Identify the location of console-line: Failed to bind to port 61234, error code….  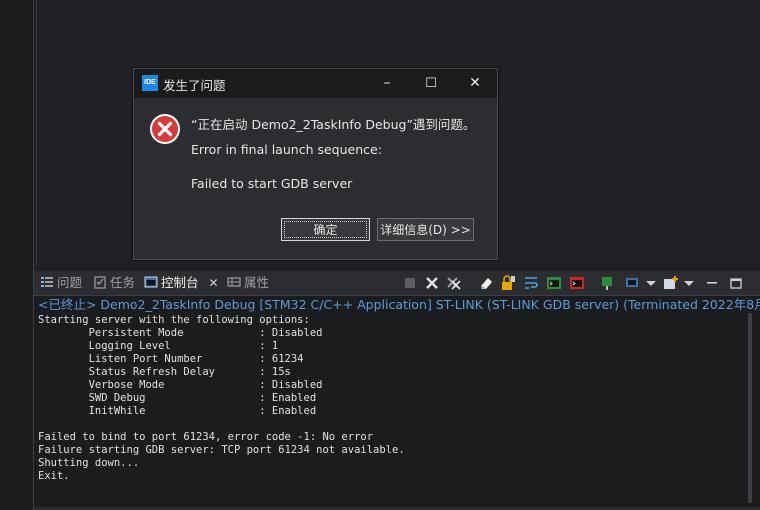
(206, 437).